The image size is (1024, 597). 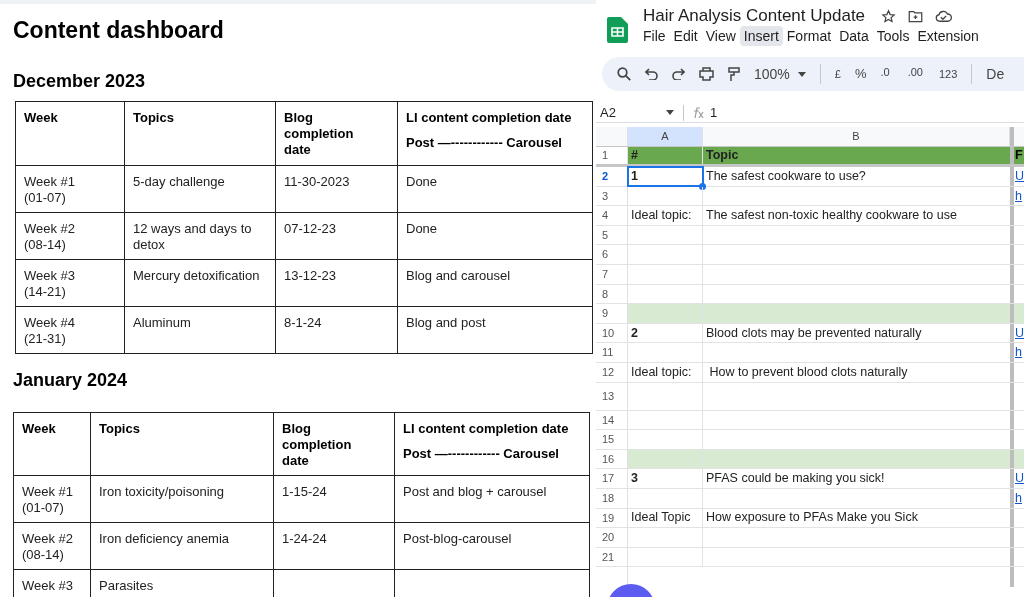 I want to click on table-cell-text: 13-12-23, so click(x=311, y=276).